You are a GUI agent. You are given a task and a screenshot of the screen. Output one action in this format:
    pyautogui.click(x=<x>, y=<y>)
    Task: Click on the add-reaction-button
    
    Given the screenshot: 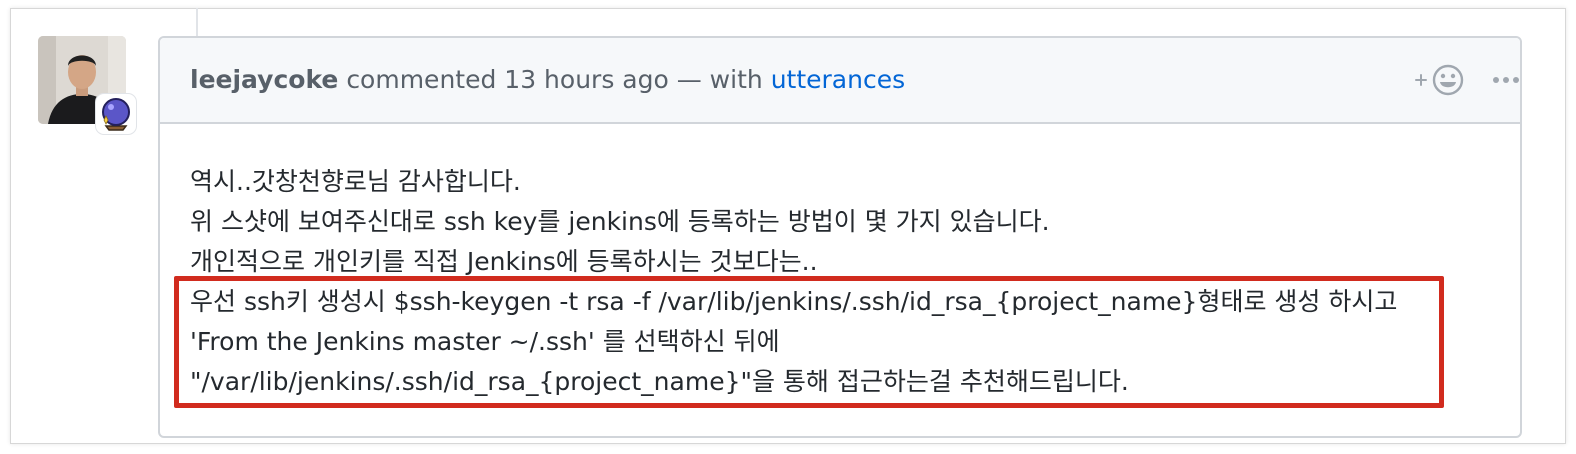 What is the action you would take?
    pyautogui.click(x=1440, y=80)
    